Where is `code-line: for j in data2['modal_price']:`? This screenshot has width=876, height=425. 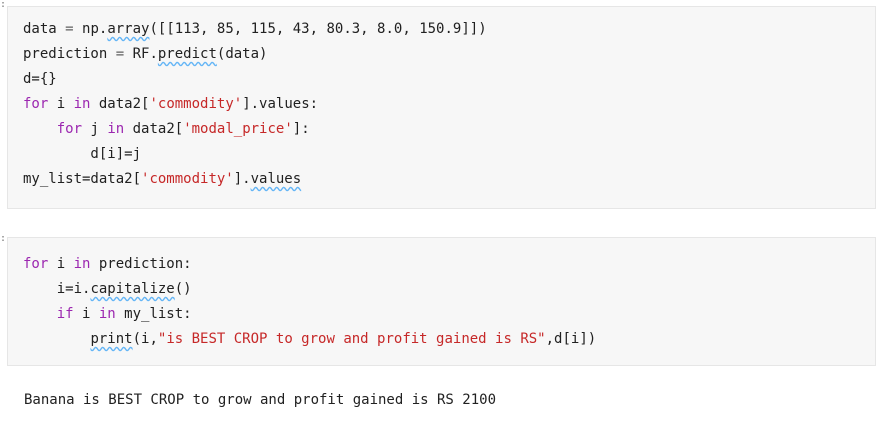 code-line: for j in data2['modal_price']: is located at coordinates (255, 129).